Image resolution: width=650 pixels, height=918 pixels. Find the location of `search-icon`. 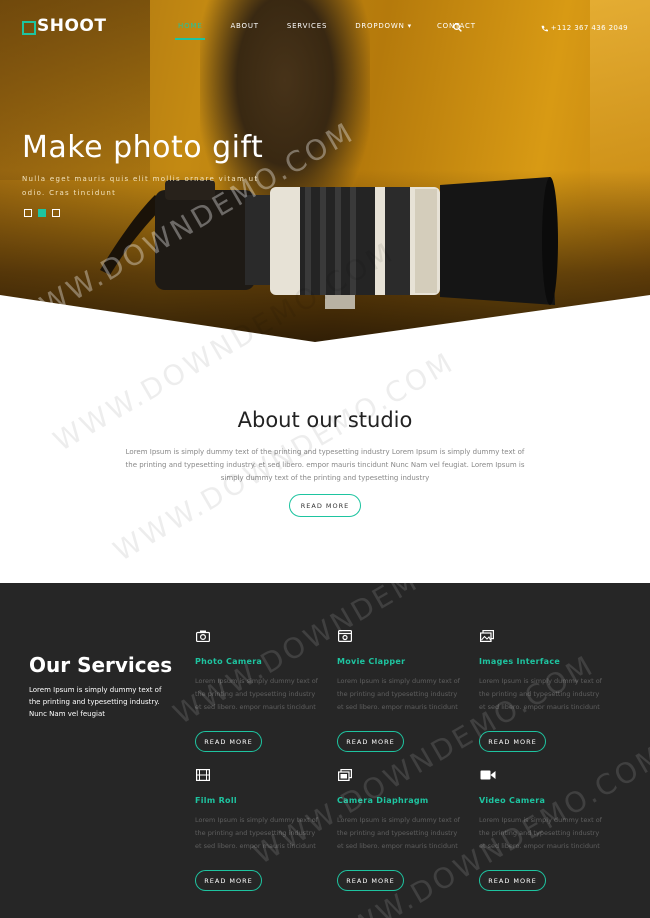

search-icon is located at coordinates (457, 27).